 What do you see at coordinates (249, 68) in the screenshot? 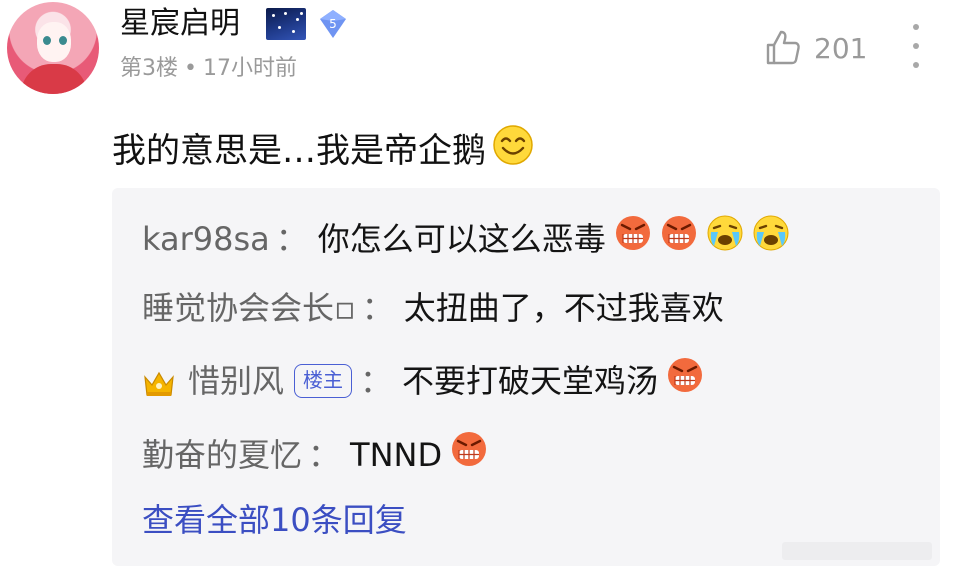
I see `post-time: 17小时前` at bounding box center [249, 68].